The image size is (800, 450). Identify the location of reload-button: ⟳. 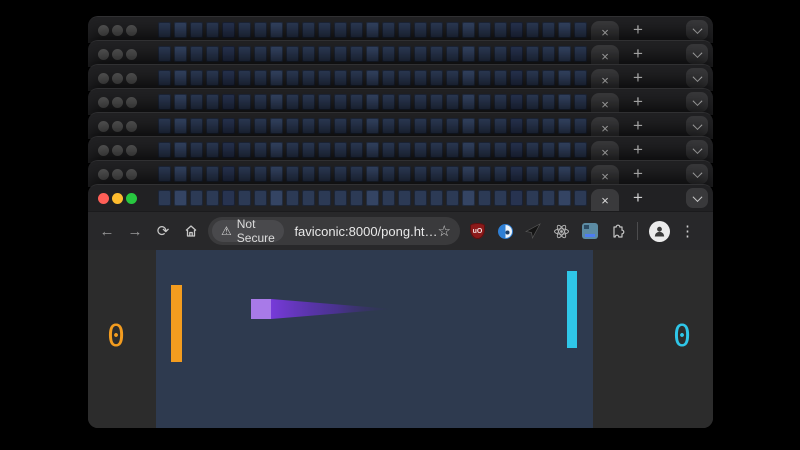
(163, 231).